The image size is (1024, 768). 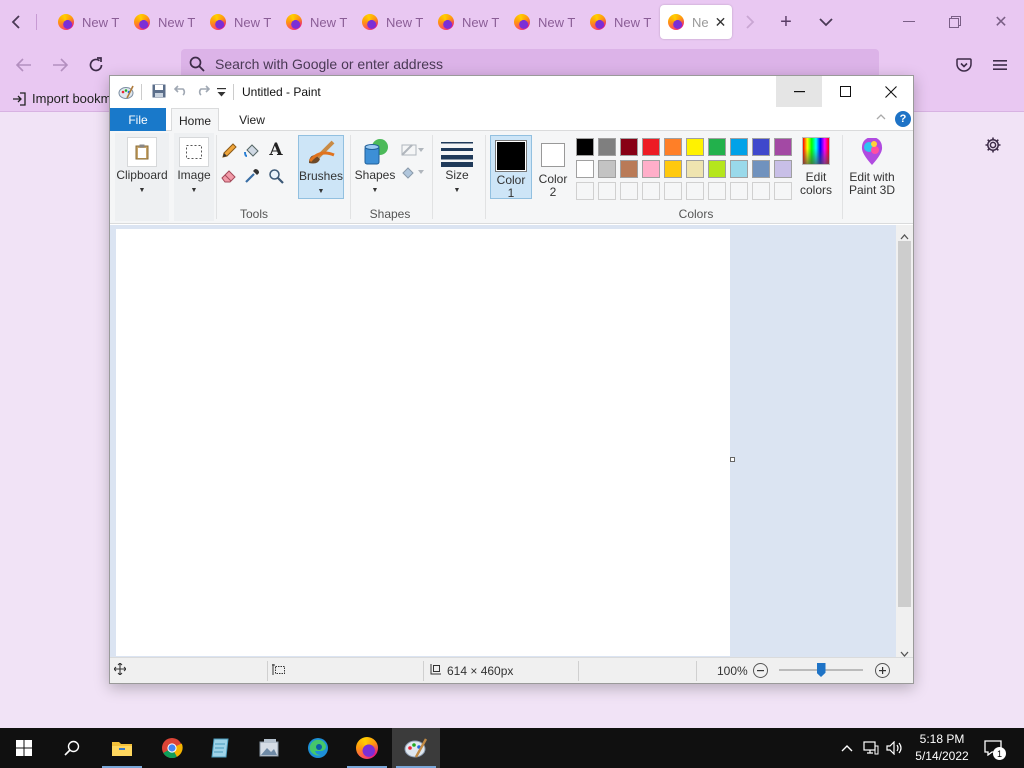 What do you see at coordinates (252, 151) in the screenshot?
I see `fill-icon` at bounding box center [252, 151].